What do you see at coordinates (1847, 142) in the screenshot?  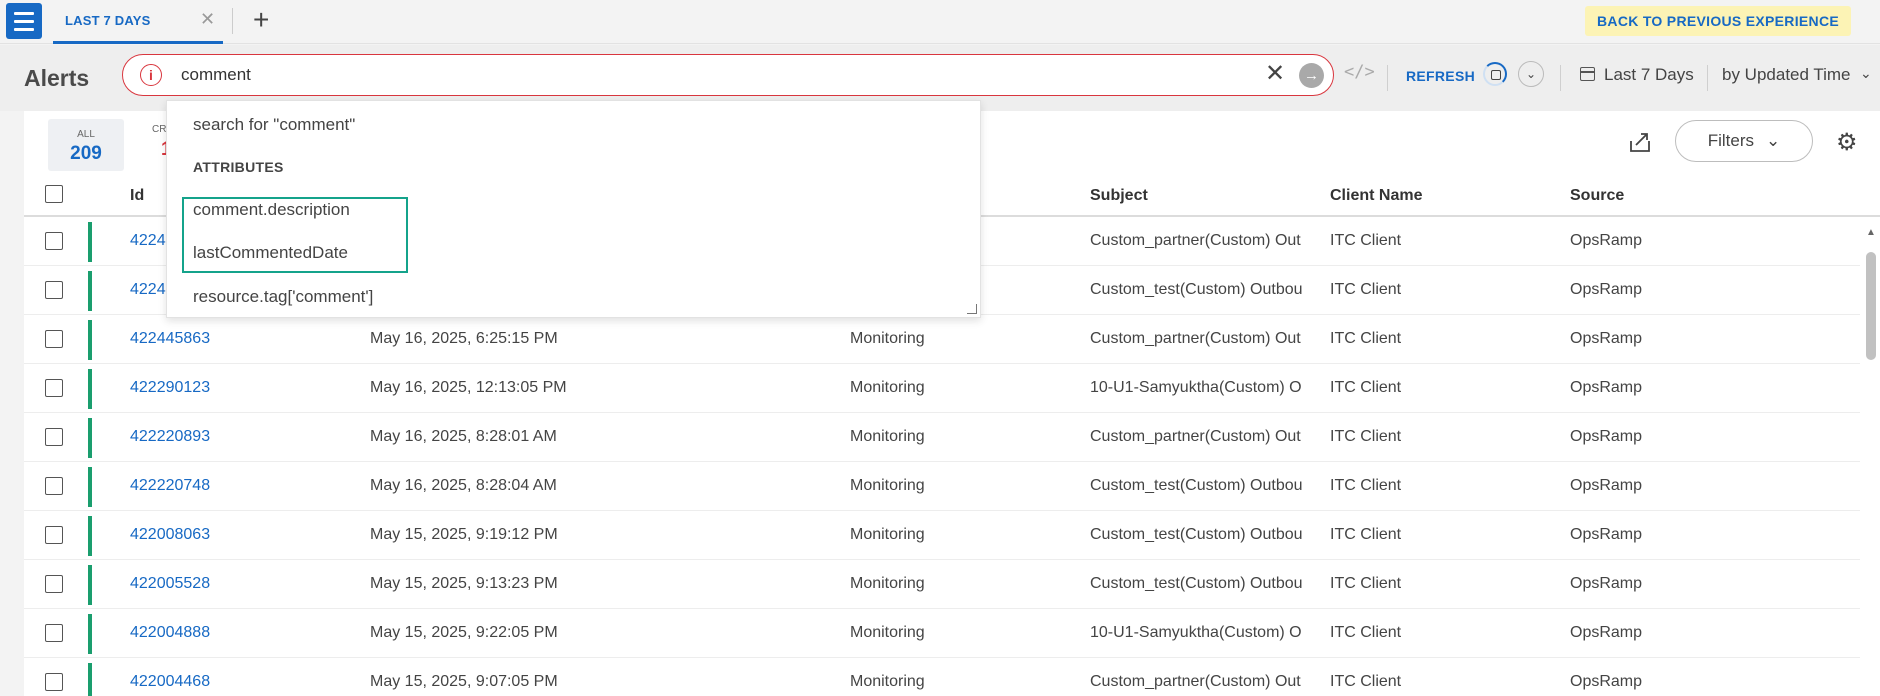 I see `gear-icon: ⚙` at bounding box center [1847, 142].